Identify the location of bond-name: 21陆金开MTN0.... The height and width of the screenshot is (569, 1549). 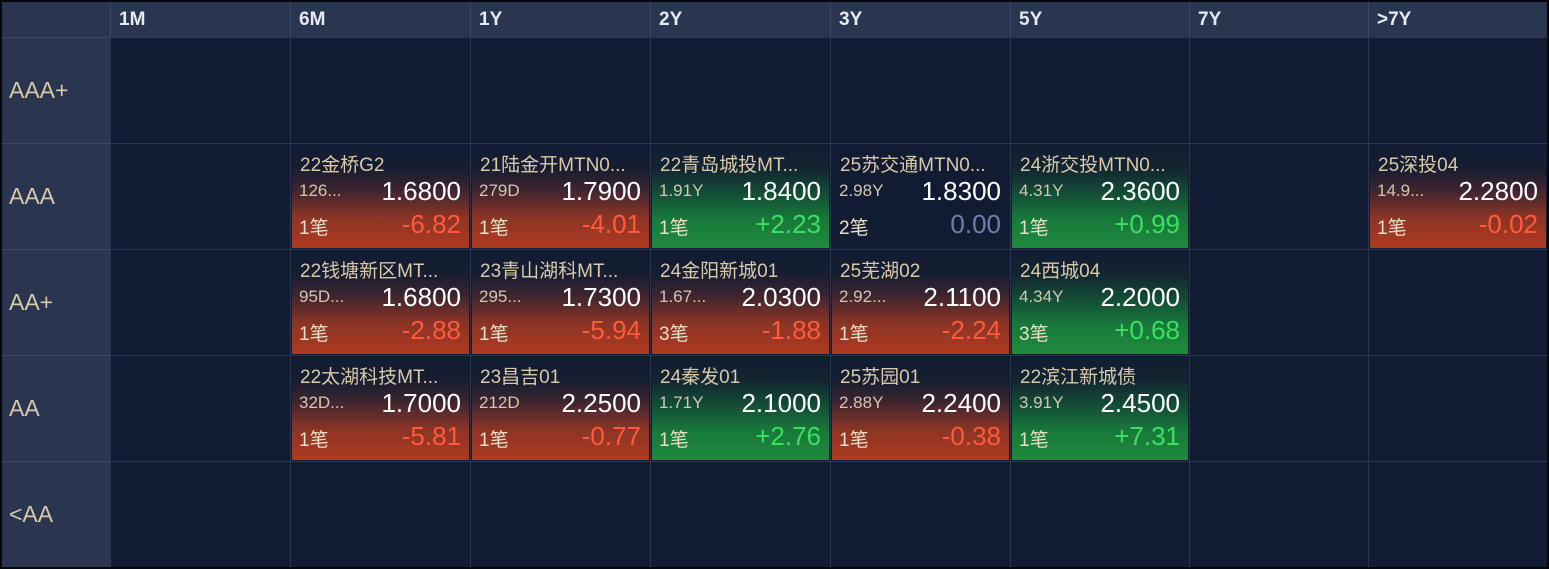
(553, 165).